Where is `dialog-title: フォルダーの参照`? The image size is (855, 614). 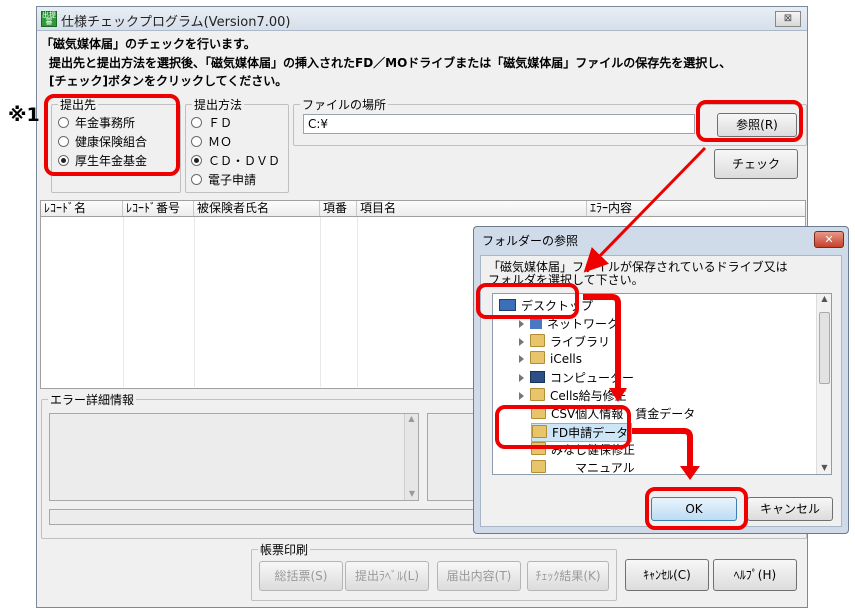
dialog-title: フォルダーの参照 is located at coordinates (530, 241).